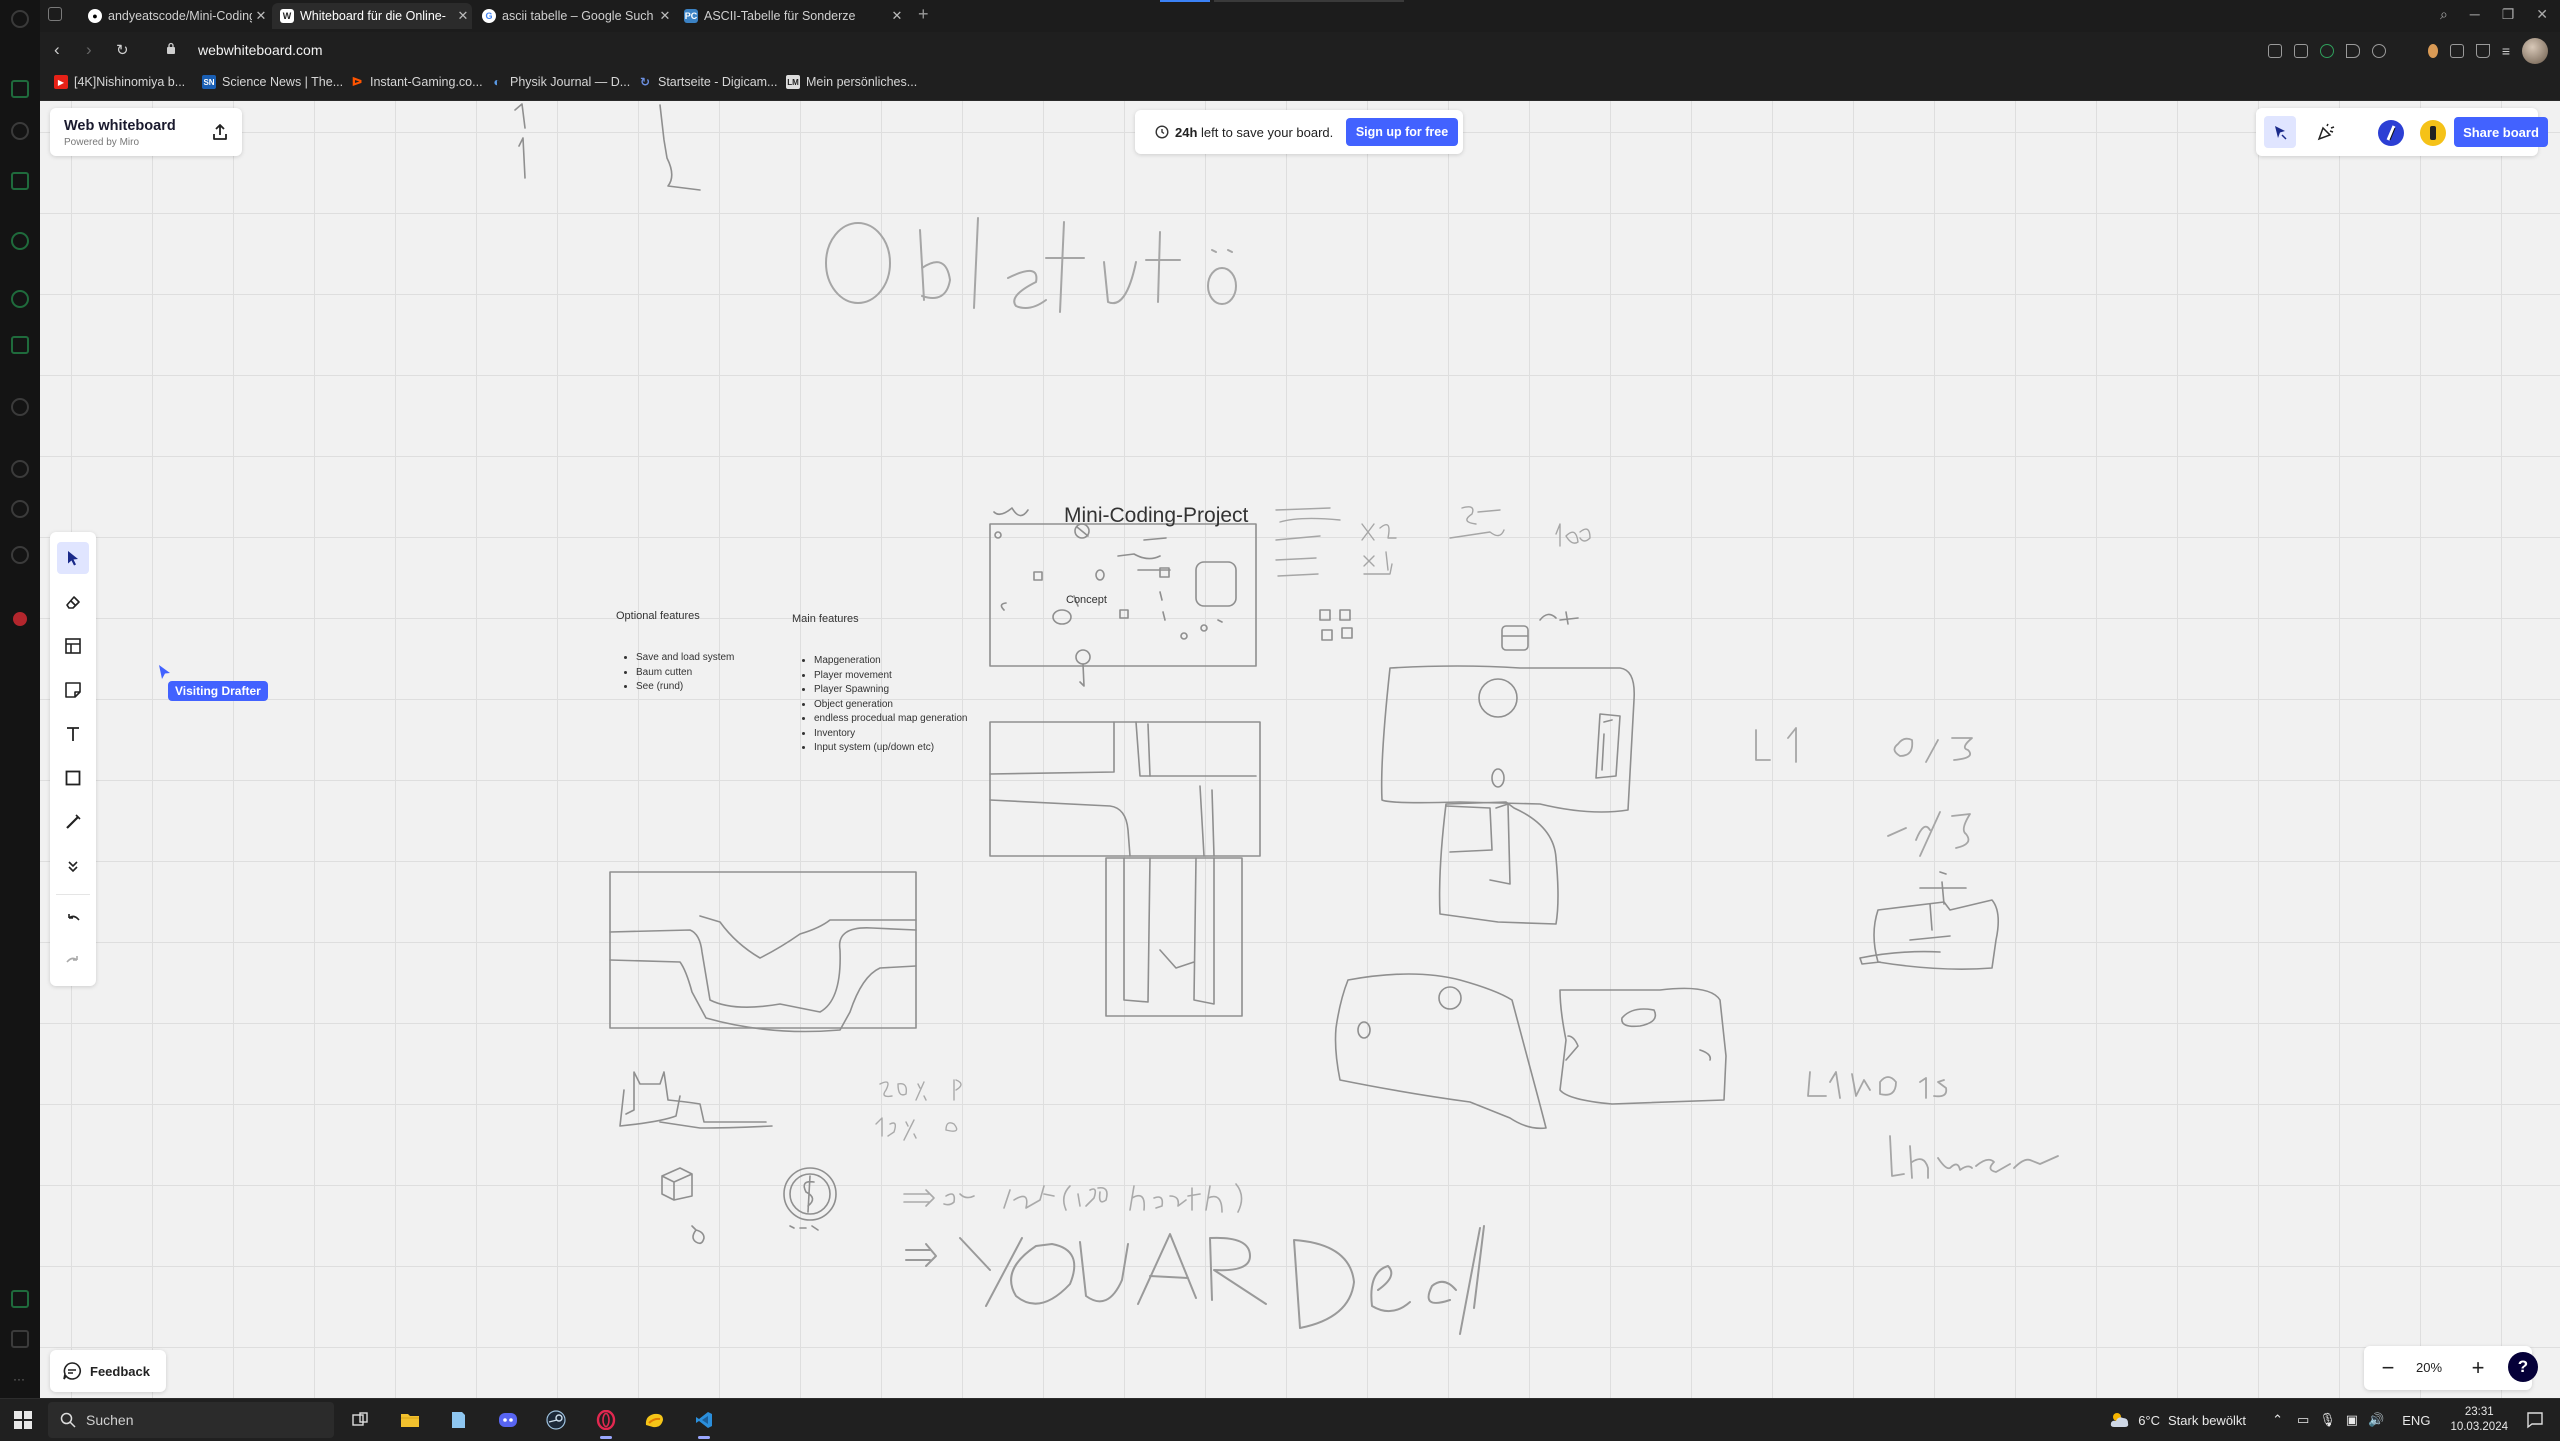  I want to click on collaborator-cursor-label: Visiting Drafter, so click(218, 691).